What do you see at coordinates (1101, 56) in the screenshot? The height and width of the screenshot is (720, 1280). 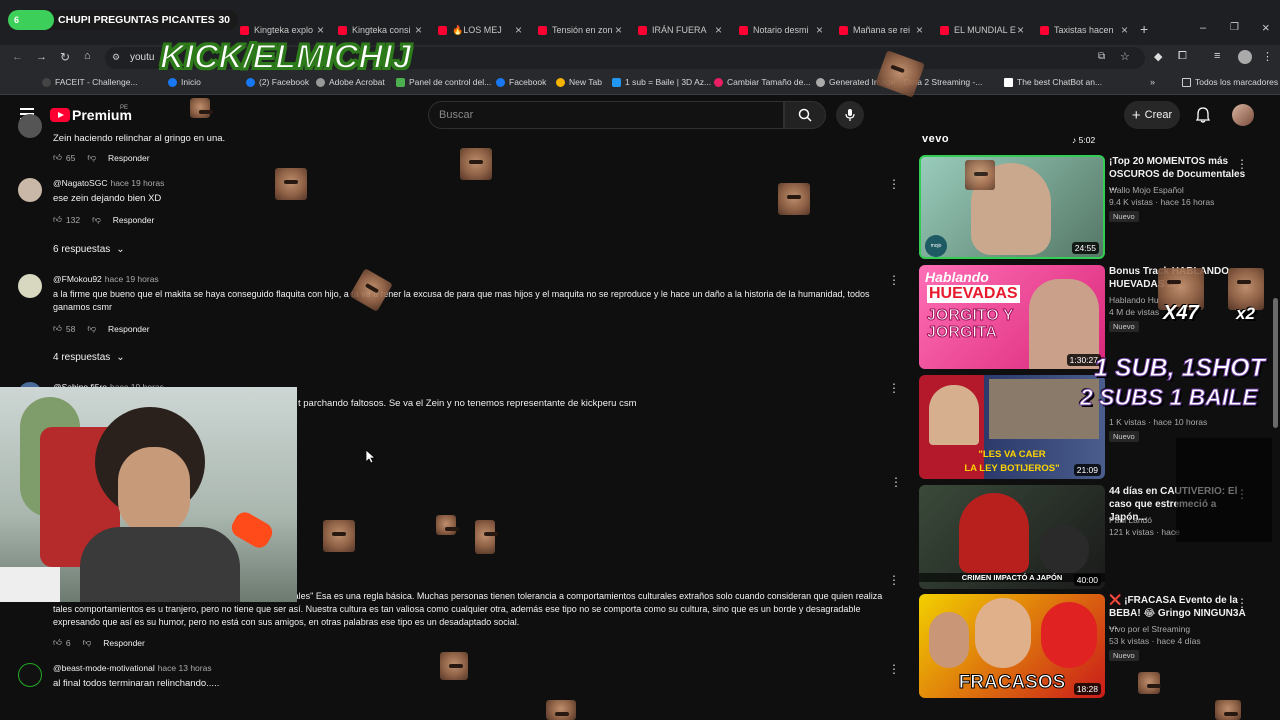 I see `install-app-icon: ⧉` at bounding box center [1101, 56].